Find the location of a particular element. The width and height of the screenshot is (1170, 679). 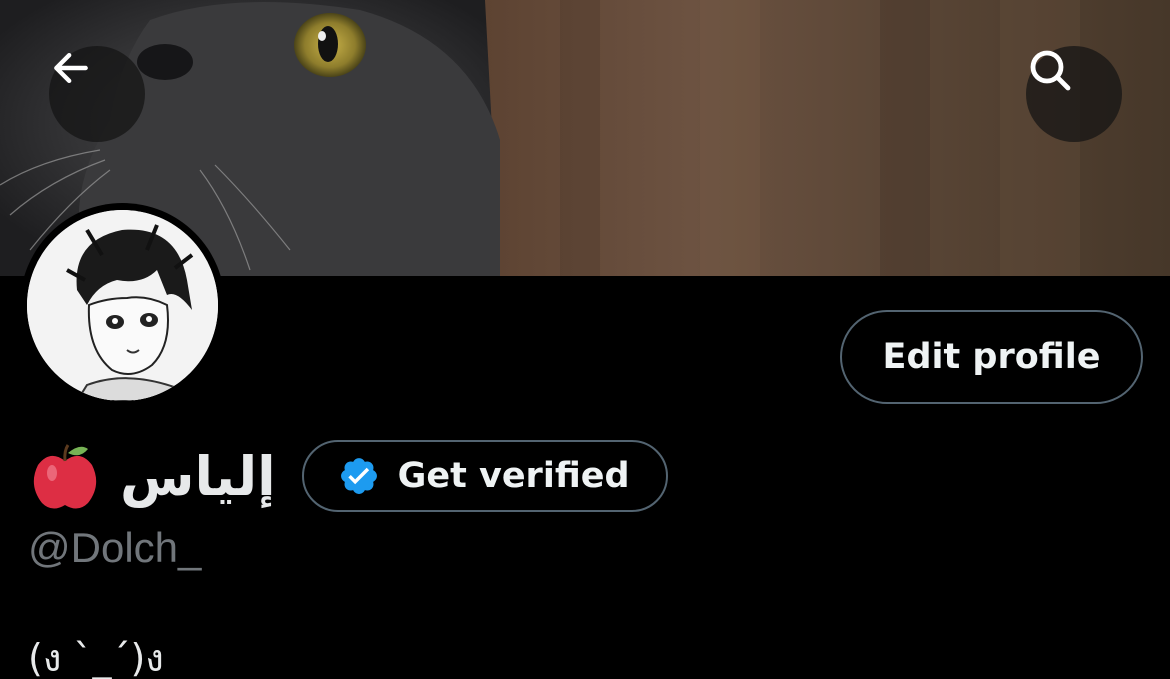

back-button is located at coordinates (97, 94).